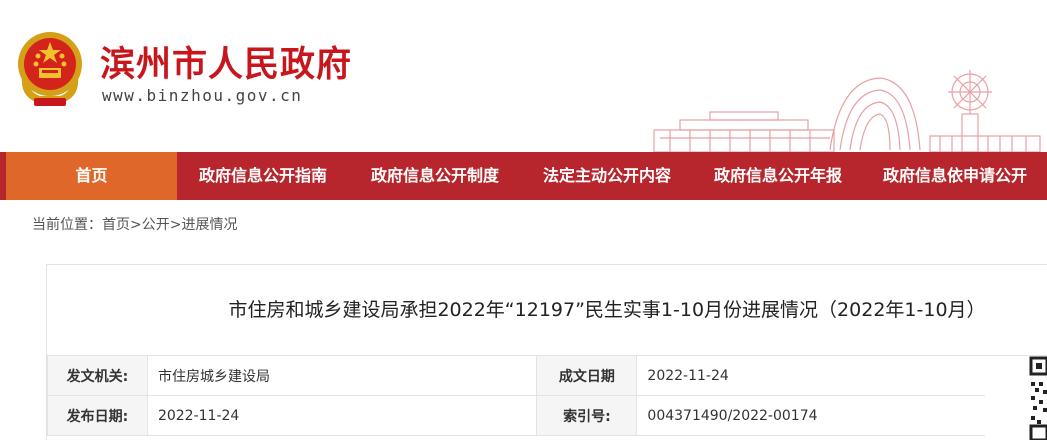 This screenshot has height=440, width=1047. I want to click on breadcrumb-section-link: 公开, so click(156, 225).